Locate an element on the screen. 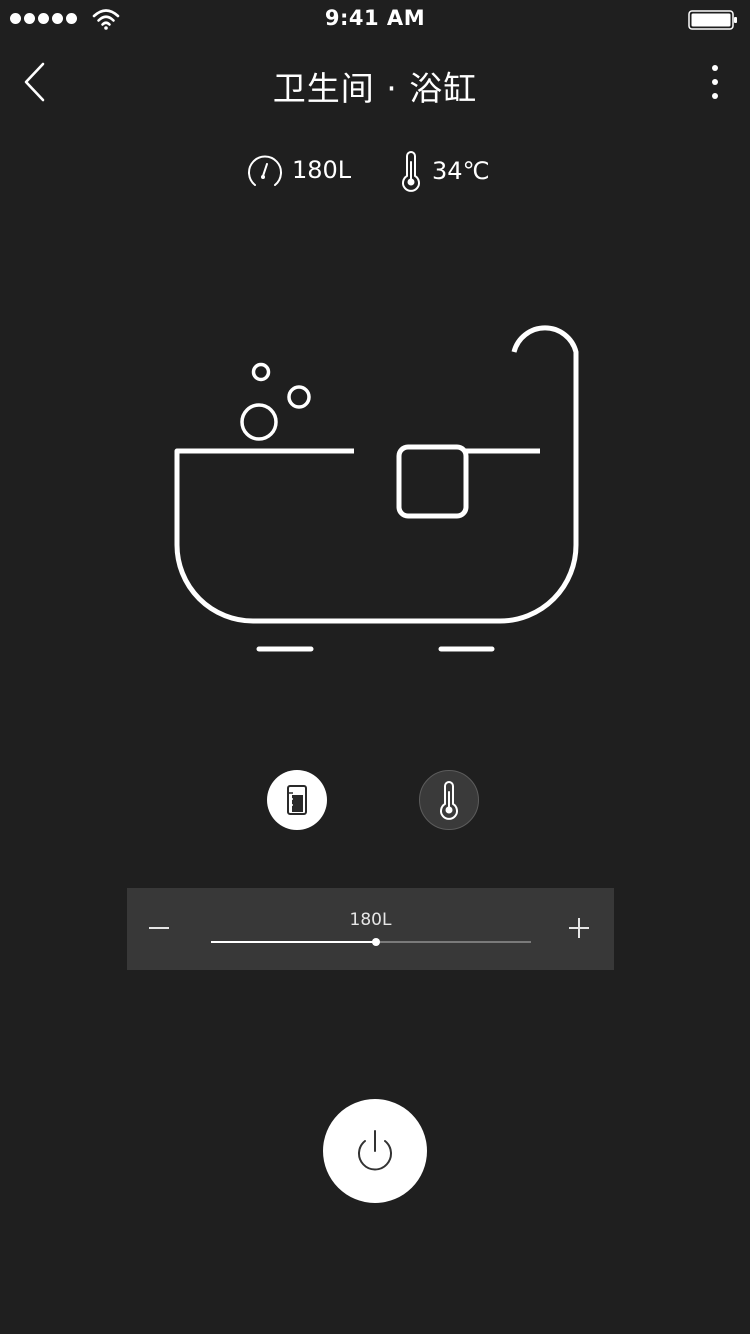 This screenshot has width=750, height=1334. power-icon is located at coordinates (375, 1150).